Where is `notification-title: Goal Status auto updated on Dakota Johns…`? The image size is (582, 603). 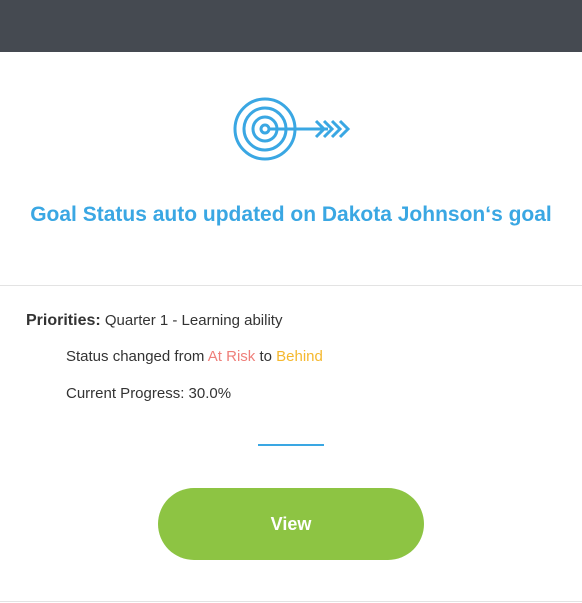 notification-title: Goal Status auto updated on Dakota Johns… is located at coordinates (291, 214).